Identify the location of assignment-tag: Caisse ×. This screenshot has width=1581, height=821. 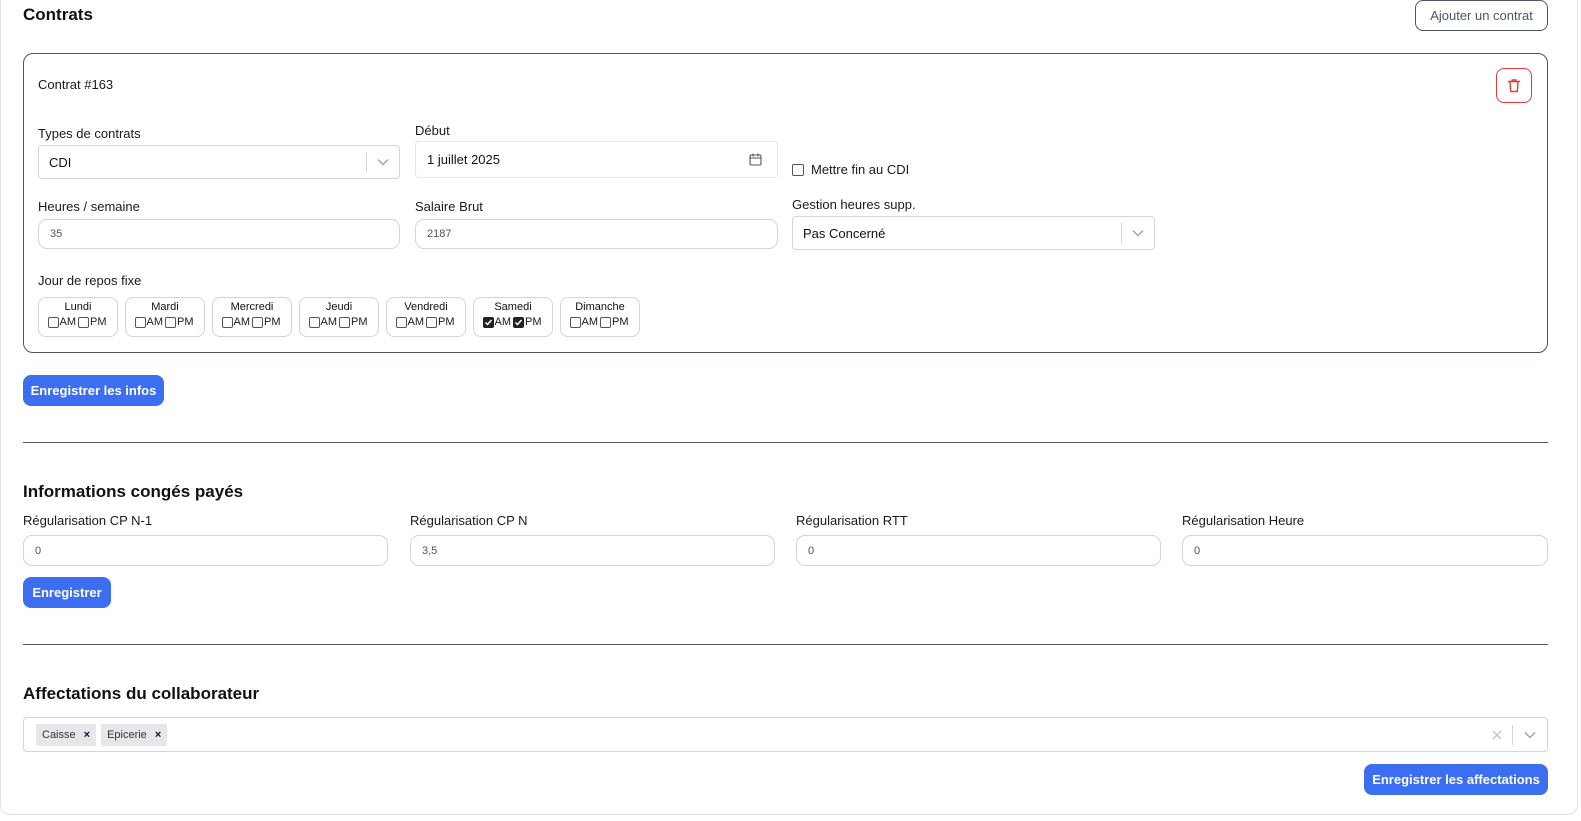
(66, 734).